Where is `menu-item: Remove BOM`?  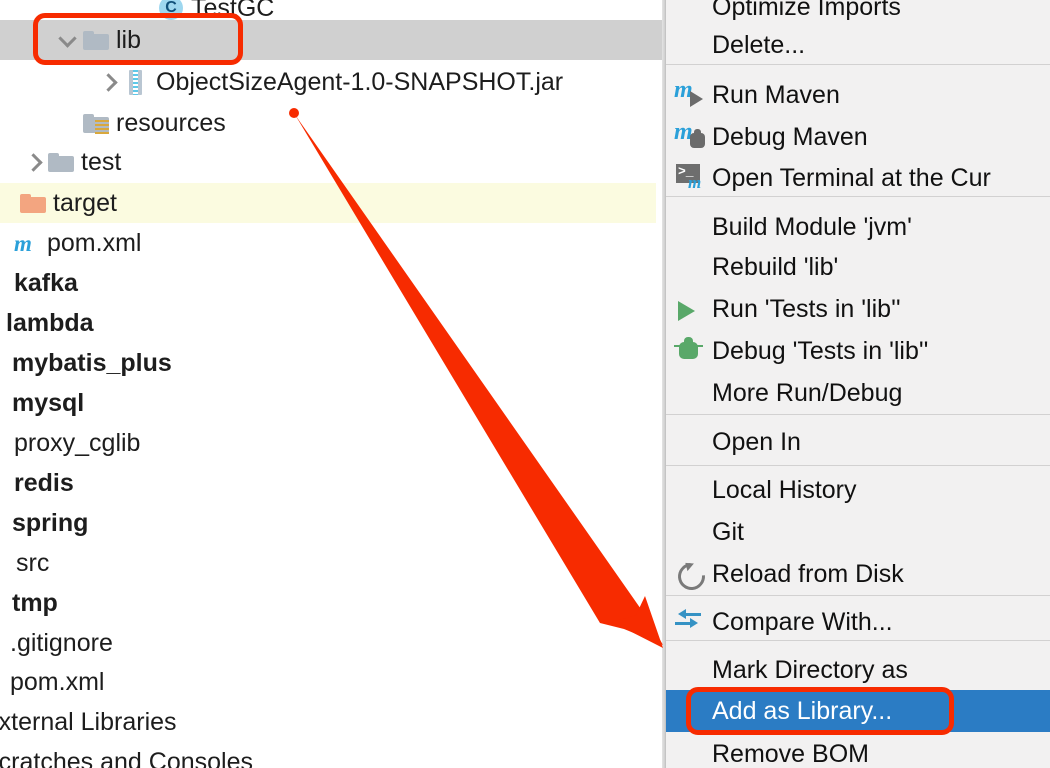 menu-item: Remove BOM is located at coordinates (858, 750).